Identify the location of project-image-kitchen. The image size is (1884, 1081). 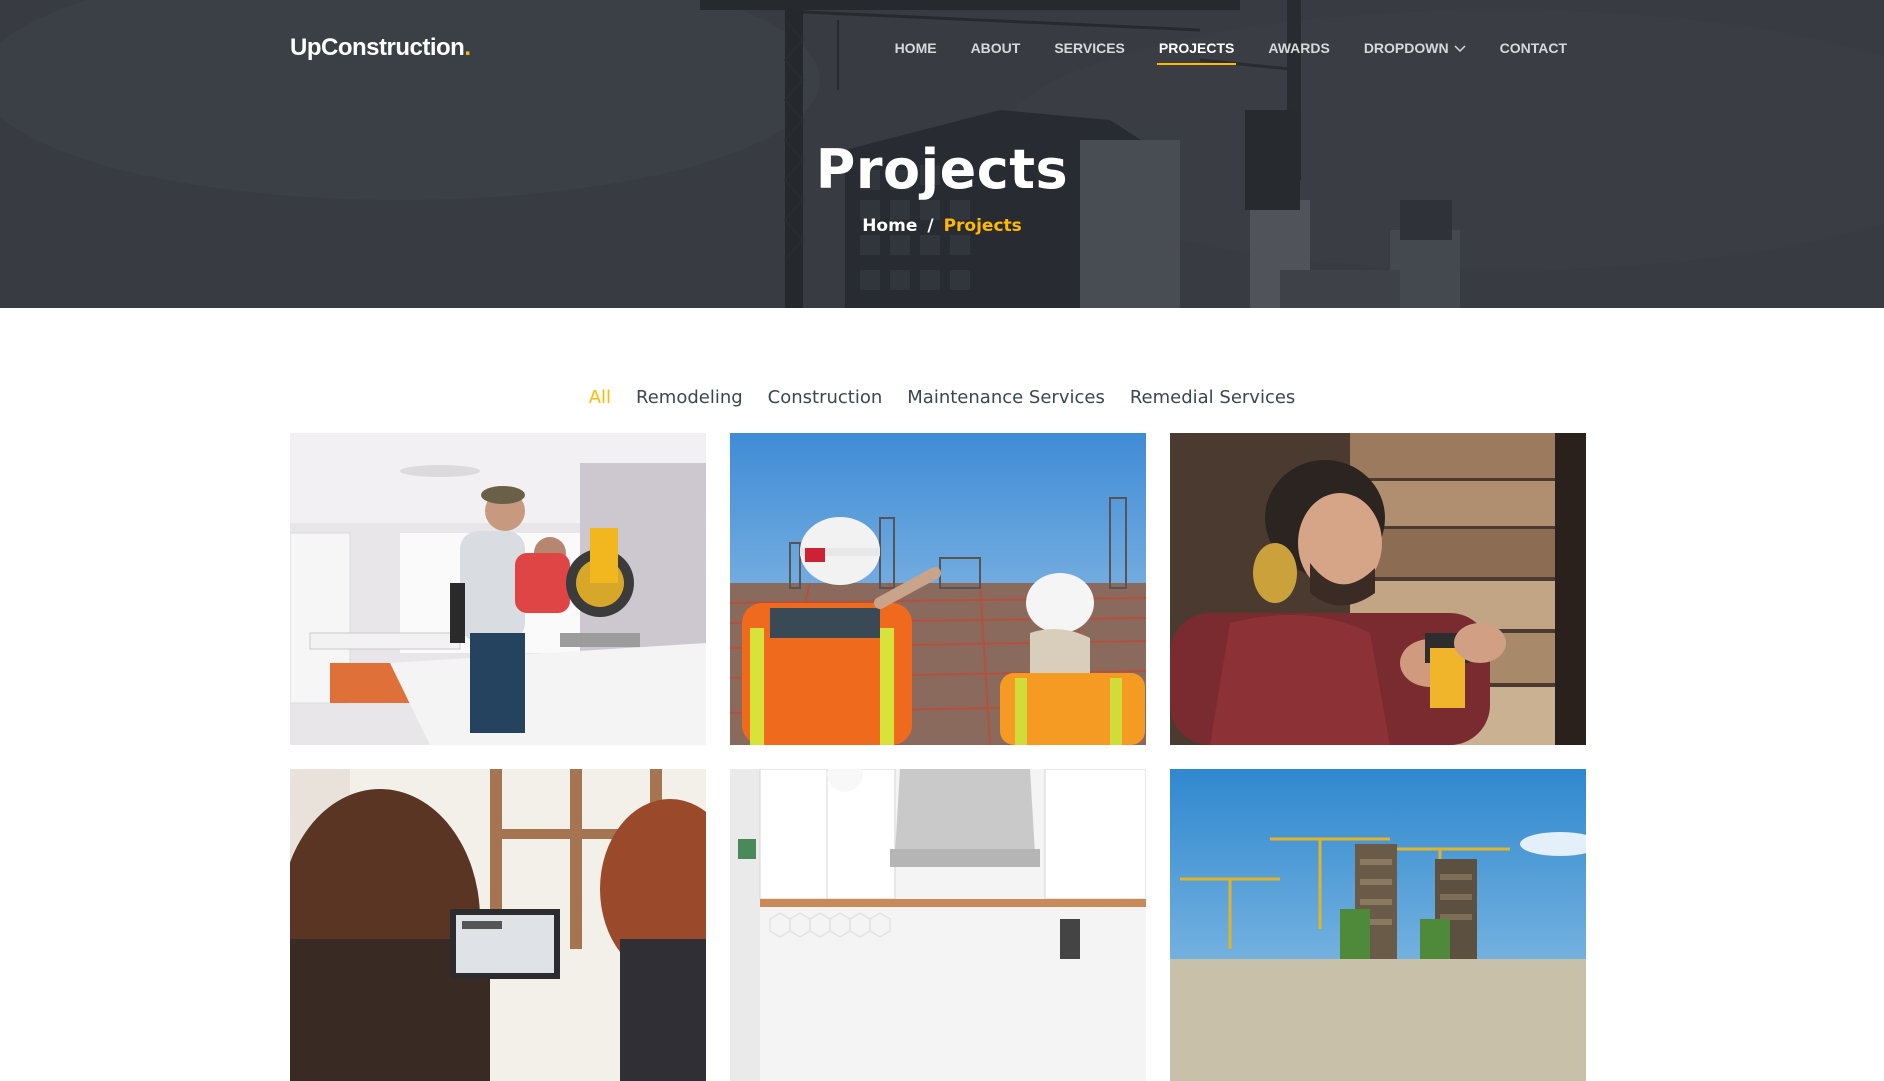
(938, 925).